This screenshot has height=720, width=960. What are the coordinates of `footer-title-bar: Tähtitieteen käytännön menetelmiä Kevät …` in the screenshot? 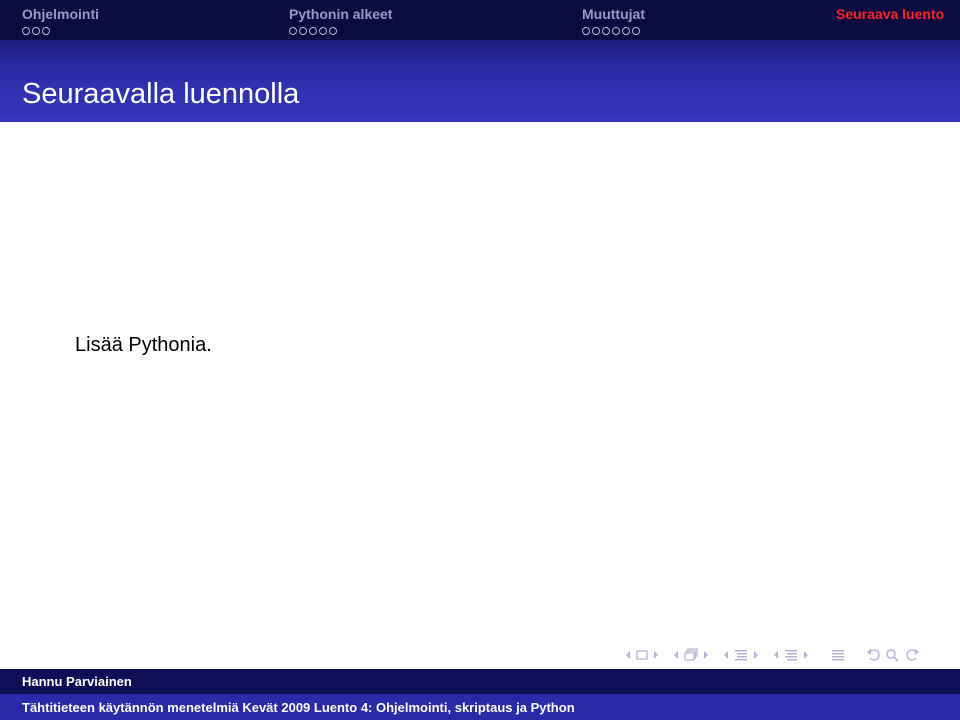 It's located at (480, 707).